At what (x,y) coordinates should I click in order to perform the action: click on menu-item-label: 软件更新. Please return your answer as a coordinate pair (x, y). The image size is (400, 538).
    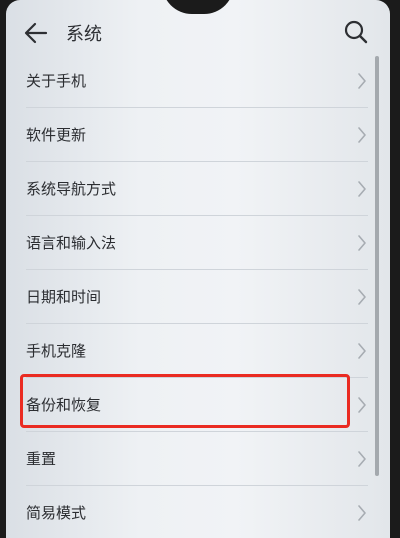
    Looking at the image, I should click on (56, 135).